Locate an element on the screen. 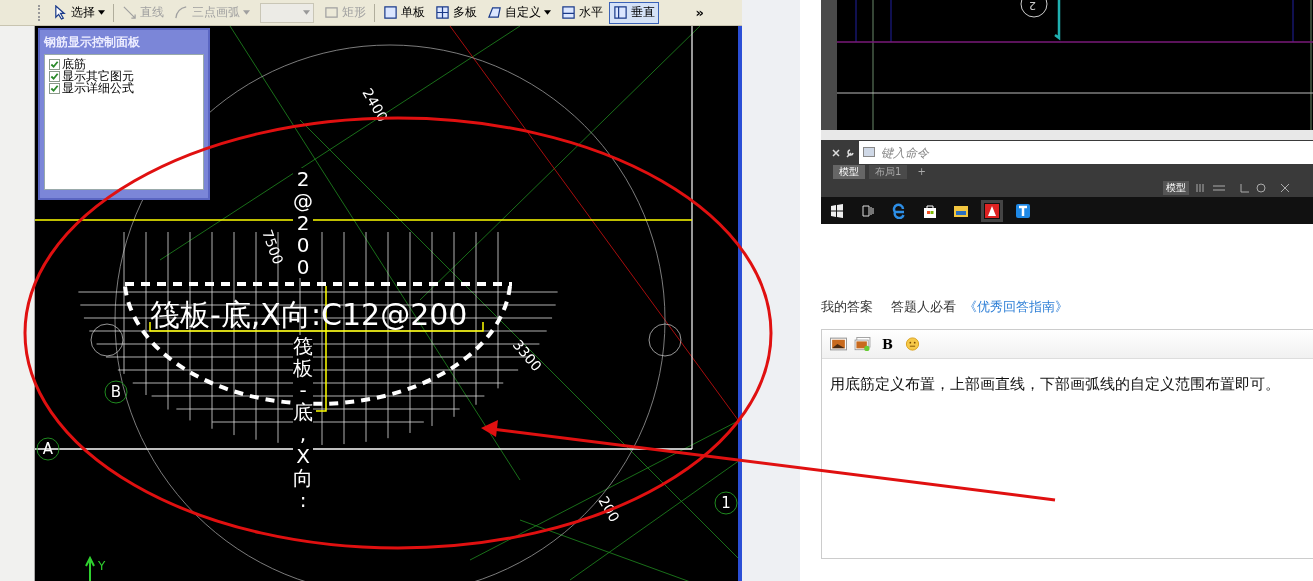 The image size is (1313, 581). prompt-icon is located at coordinates (868, 152).